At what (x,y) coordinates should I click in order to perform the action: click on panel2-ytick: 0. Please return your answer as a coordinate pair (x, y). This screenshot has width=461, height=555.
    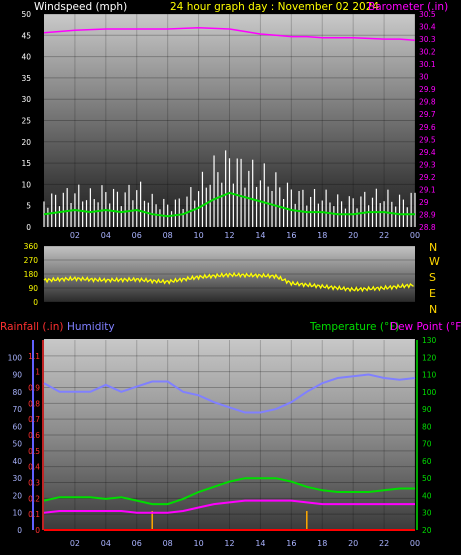
    Looking at the image, I should click on (35, 302).